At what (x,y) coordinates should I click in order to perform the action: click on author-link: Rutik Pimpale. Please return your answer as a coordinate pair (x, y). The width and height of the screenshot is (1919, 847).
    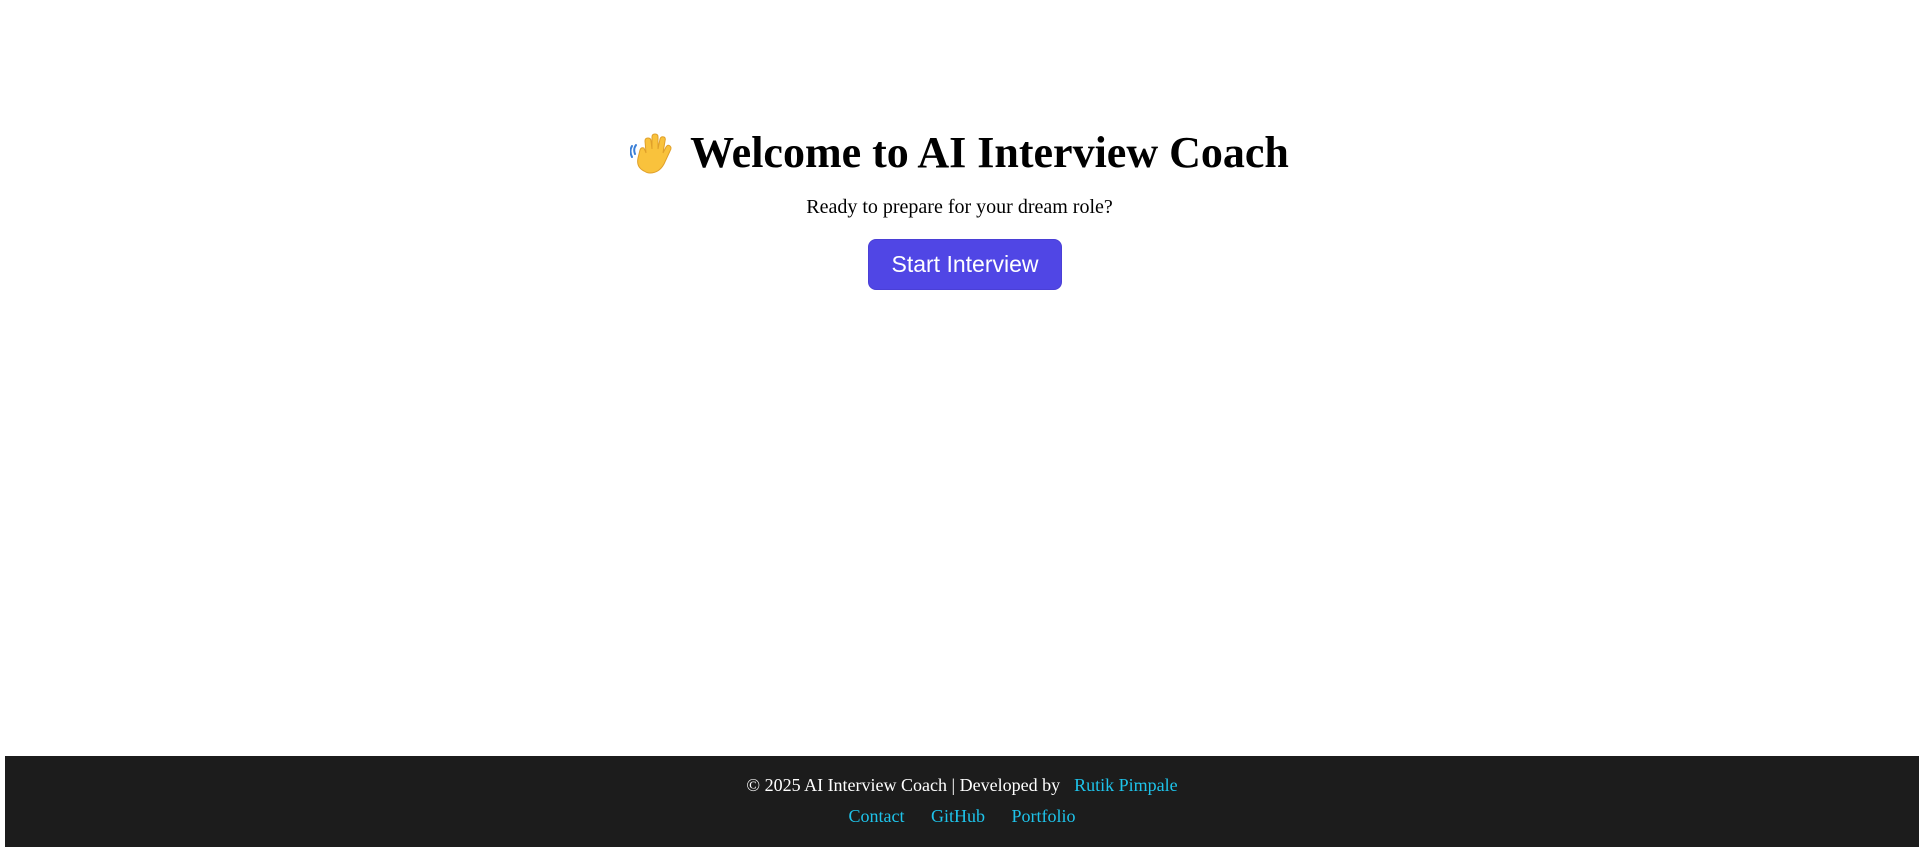
    Looking at the image, I should click on (1126, 785).